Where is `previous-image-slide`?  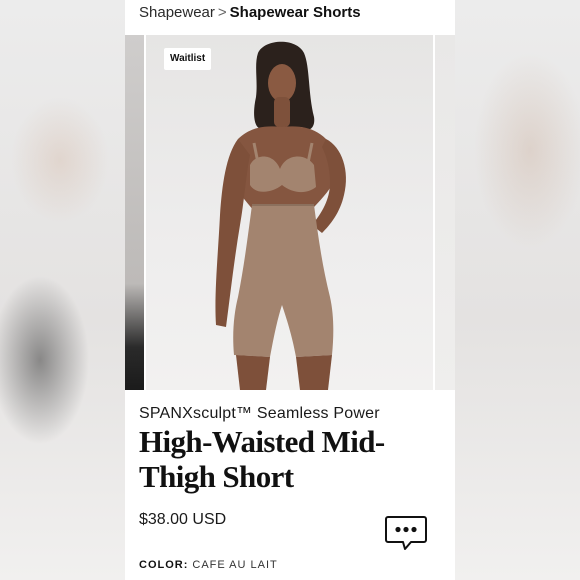 previous-image-slide is located at coordinates (134, 212).